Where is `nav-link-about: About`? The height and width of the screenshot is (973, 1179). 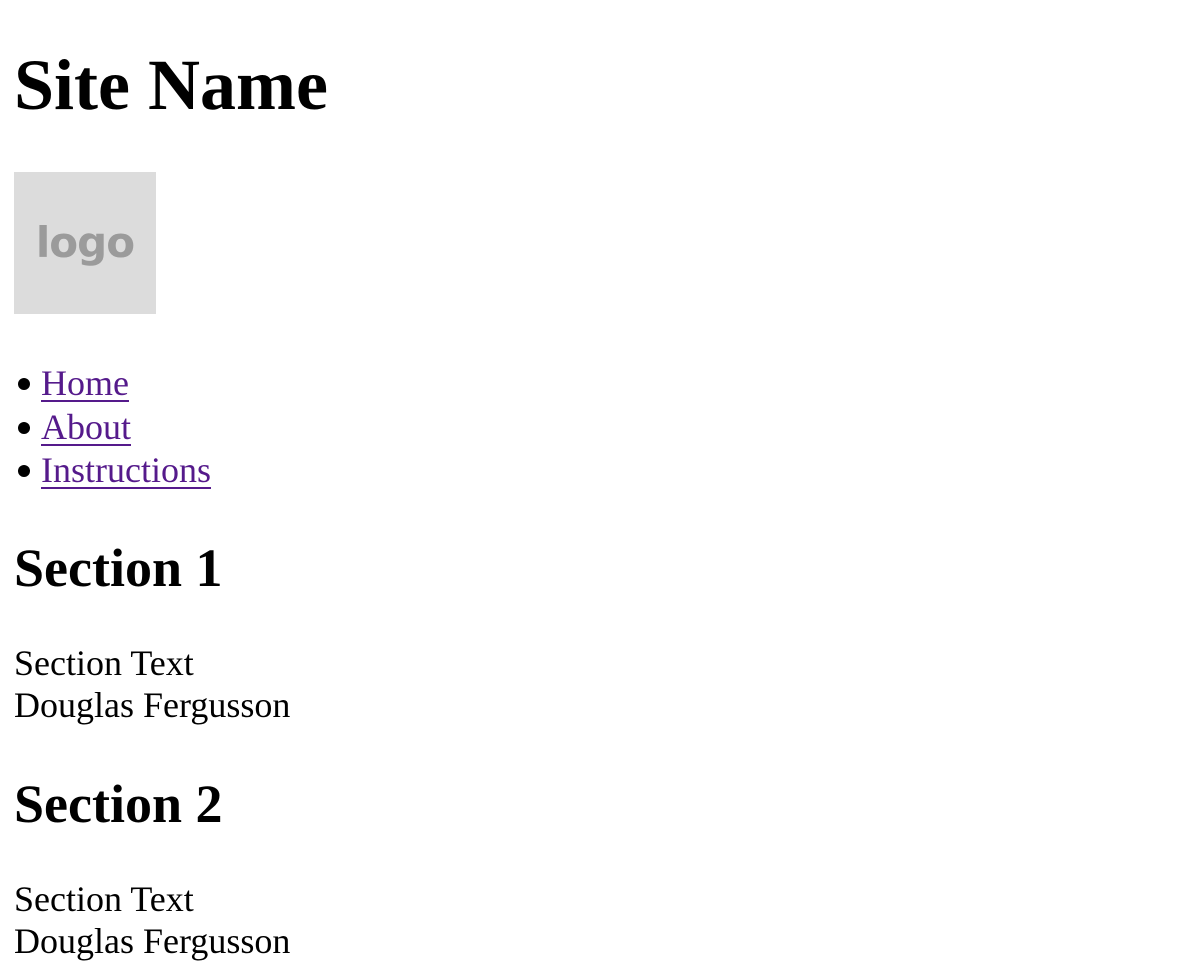 nav-link-about: About is located at coordinates (86, 427).